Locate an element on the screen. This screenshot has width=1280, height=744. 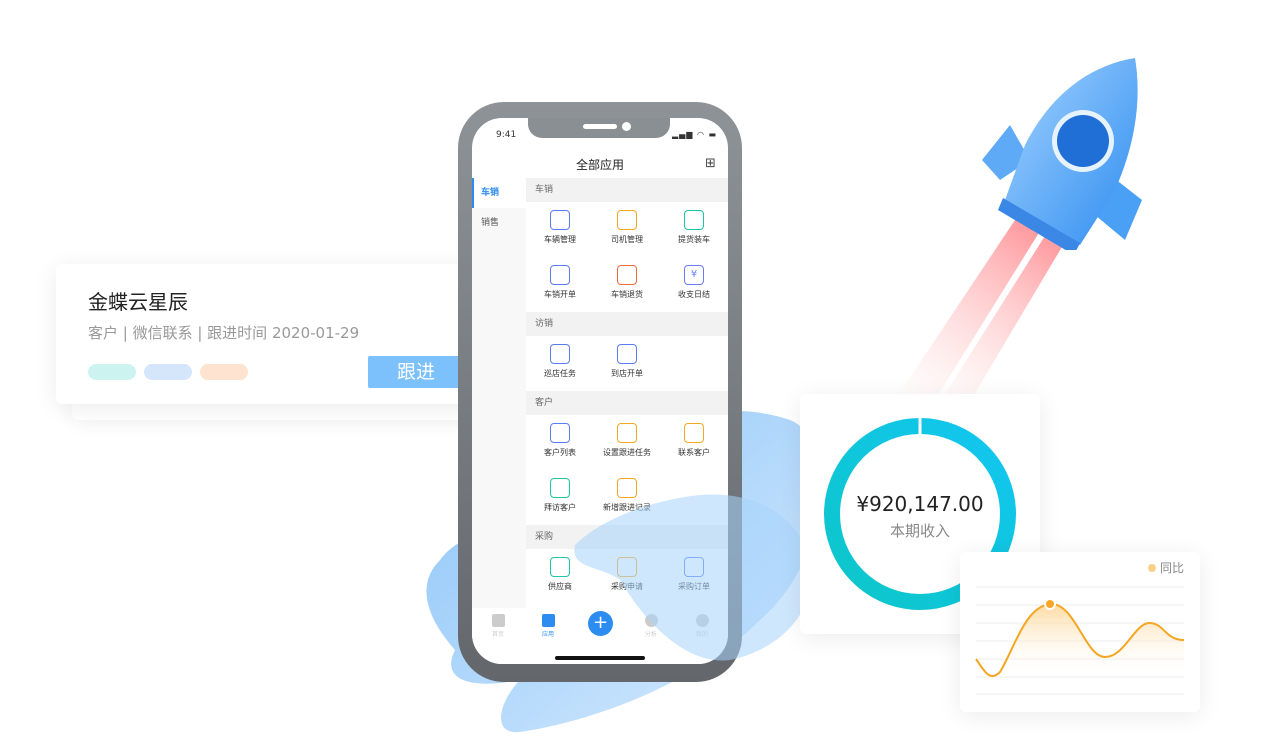
revenue-label: 本期收入 is located at coordinates (919, 531).